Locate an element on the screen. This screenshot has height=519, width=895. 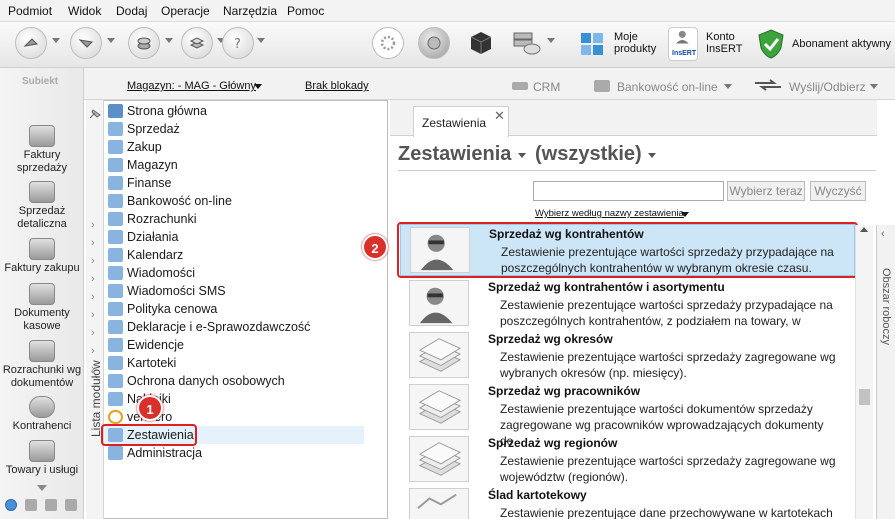
nav-dokumenty-kasowe: Dokumenty kasowe is located at coordinates (42, 308).